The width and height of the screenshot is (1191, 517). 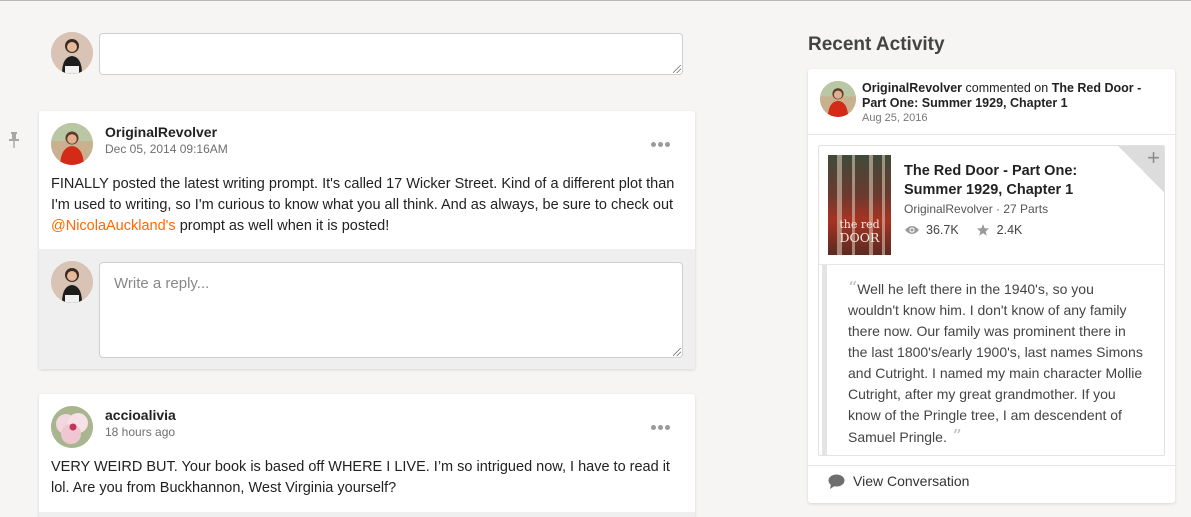 I want to click on author-name: OriginalRevolver, so click(x=161, y=132).